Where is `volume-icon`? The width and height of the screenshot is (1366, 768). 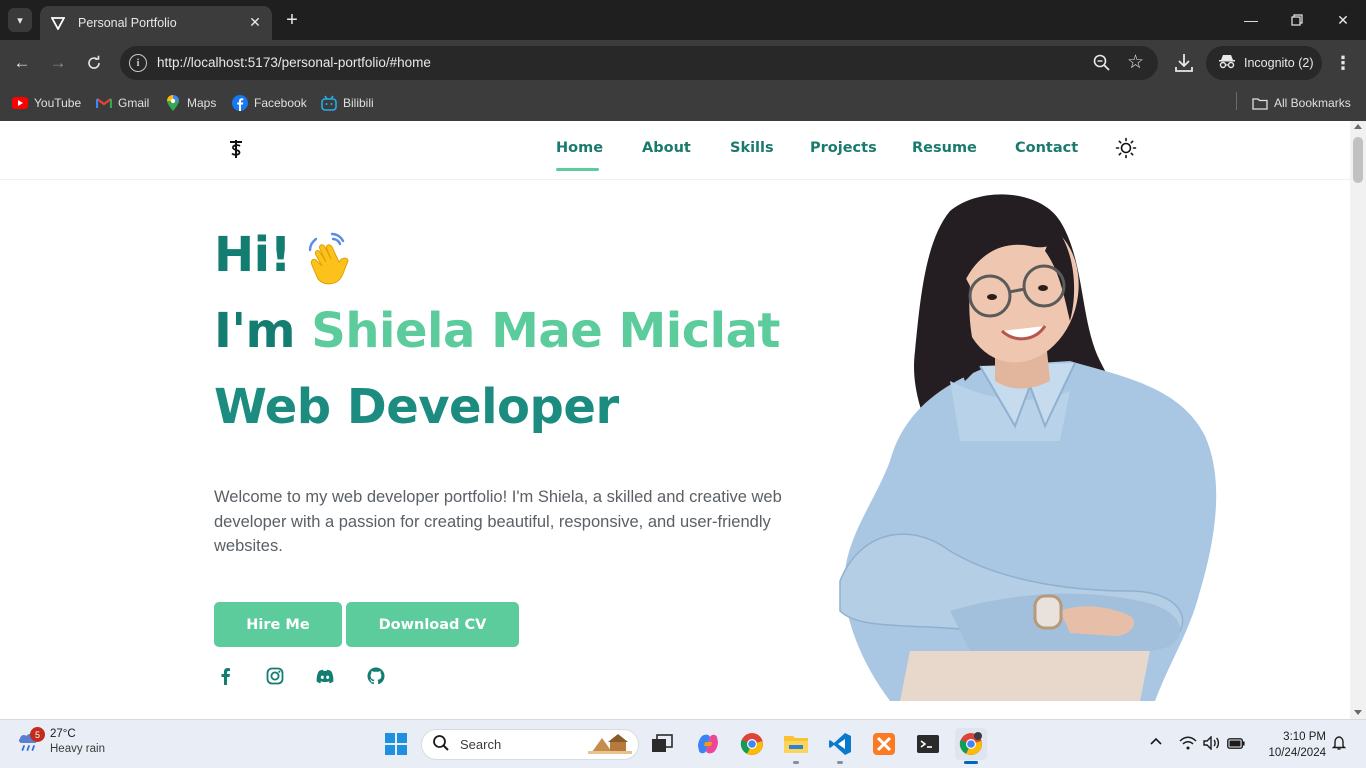 volume-icon is located at coordinates (1212, 744).